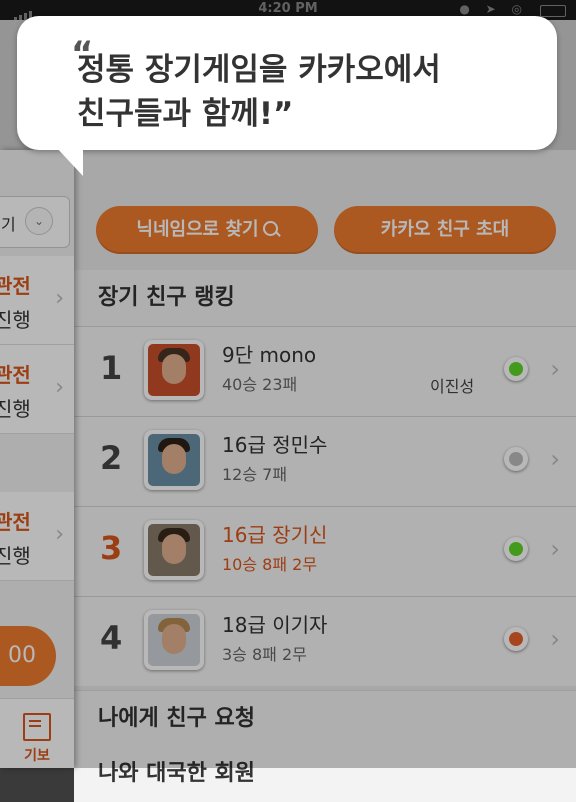 This screenshot has width=576, height=802. I want to click on tooltip-line-1: 정통 장기게임을 카카오에서, so click(259, 70).